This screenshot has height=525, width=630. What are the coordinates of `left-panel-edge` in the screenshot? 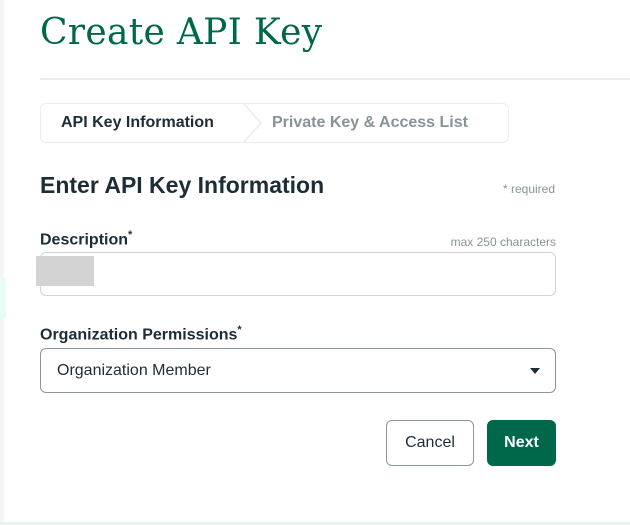 It's located at (2, 262).